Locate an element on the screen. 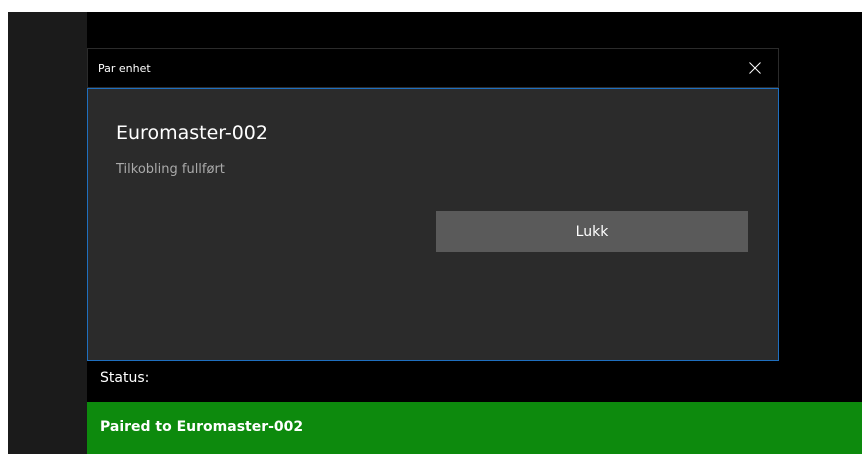  dialog-title: Par enhet is located at coordinates (124, 68).